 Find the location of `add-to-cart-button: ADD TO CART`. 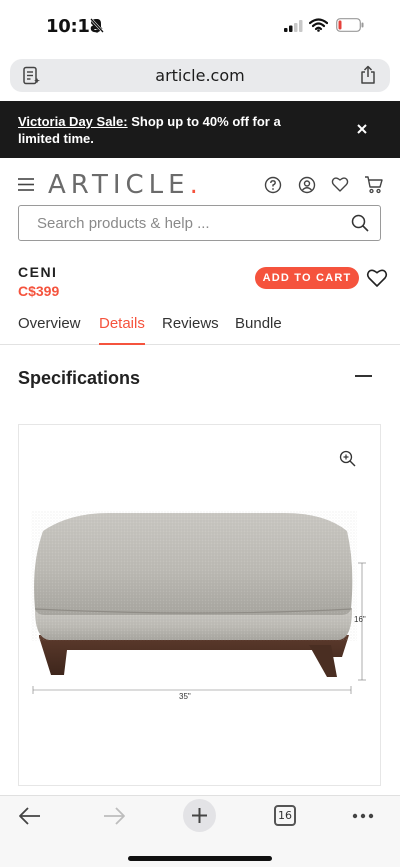

add-to-cart-button: ADD TO CART is located at coordinates (307, 278).